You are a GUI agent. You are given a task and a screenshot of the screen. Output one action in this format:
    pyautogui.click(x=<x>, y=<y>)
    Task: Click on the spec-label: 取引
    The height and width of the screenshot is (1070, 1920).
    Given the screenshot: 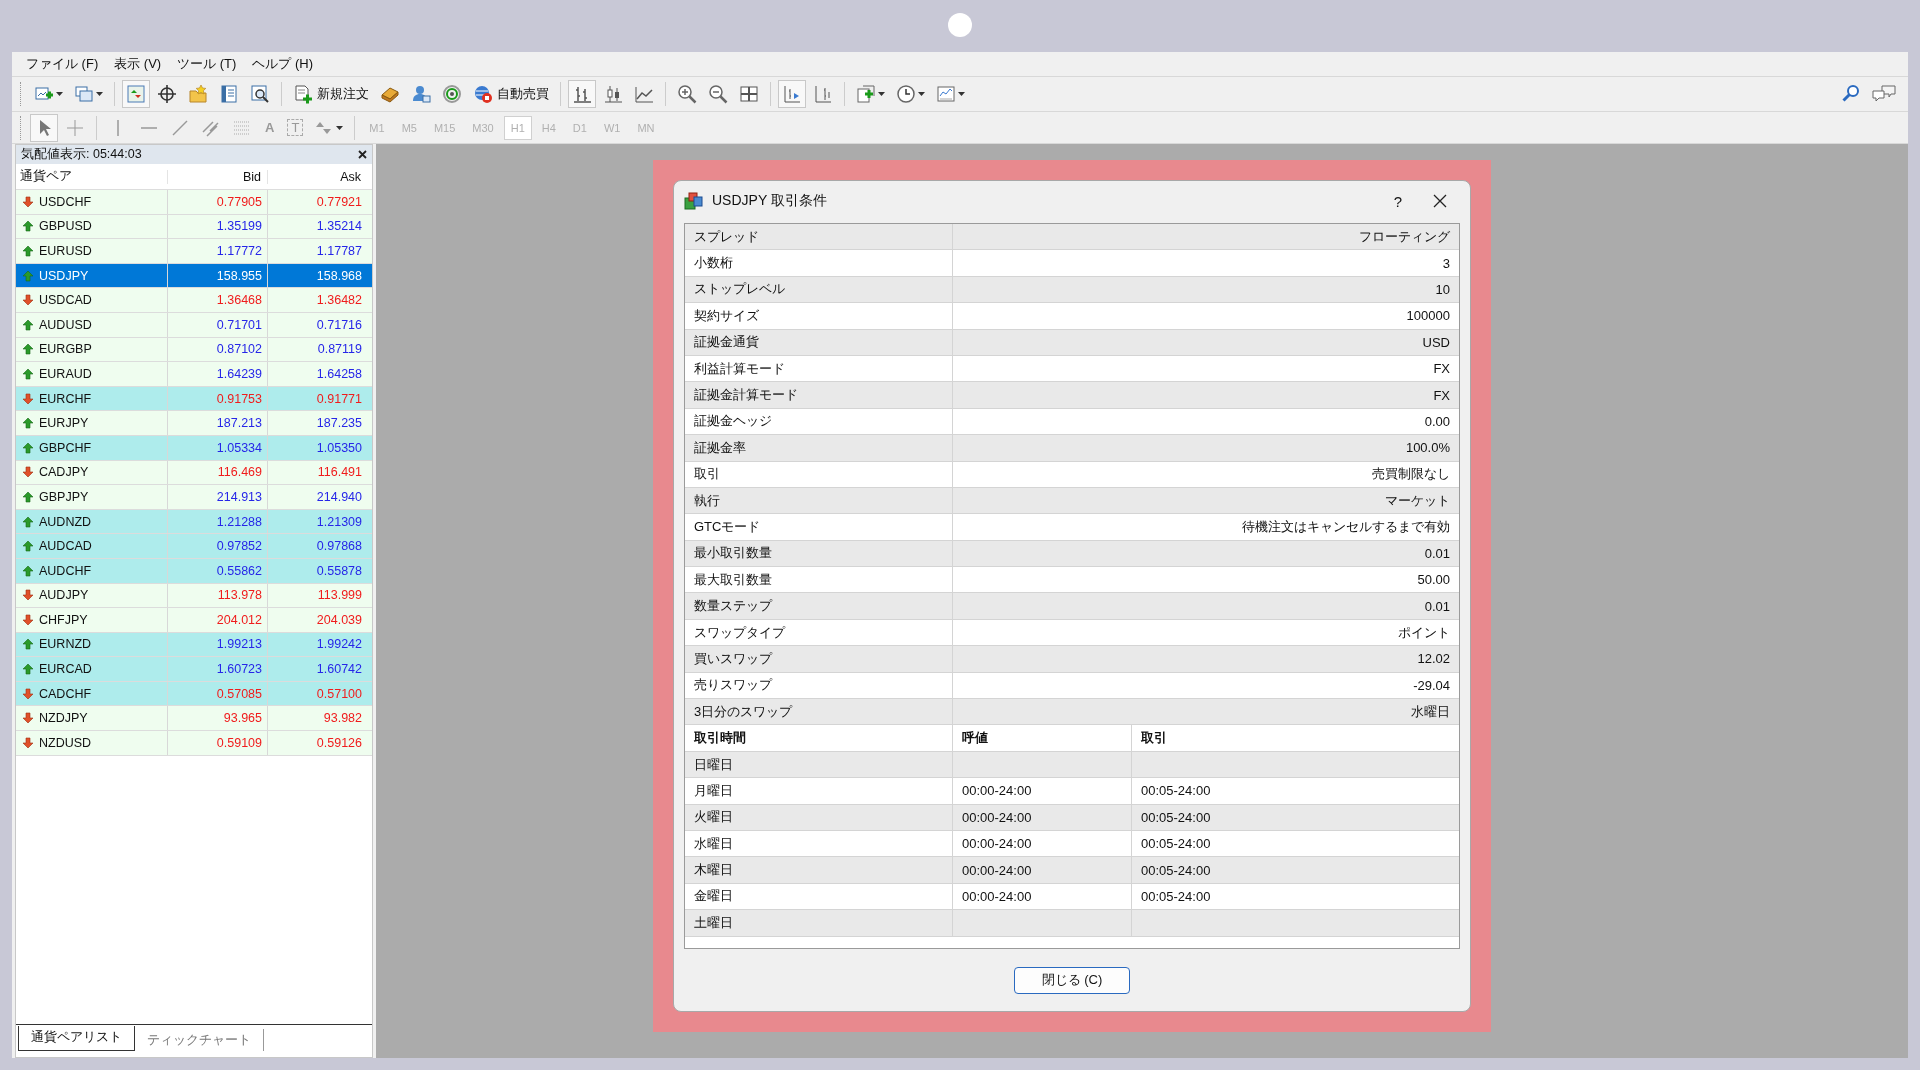 What is the action you would take?
    pyautogui.click(x=707, y=474)
    